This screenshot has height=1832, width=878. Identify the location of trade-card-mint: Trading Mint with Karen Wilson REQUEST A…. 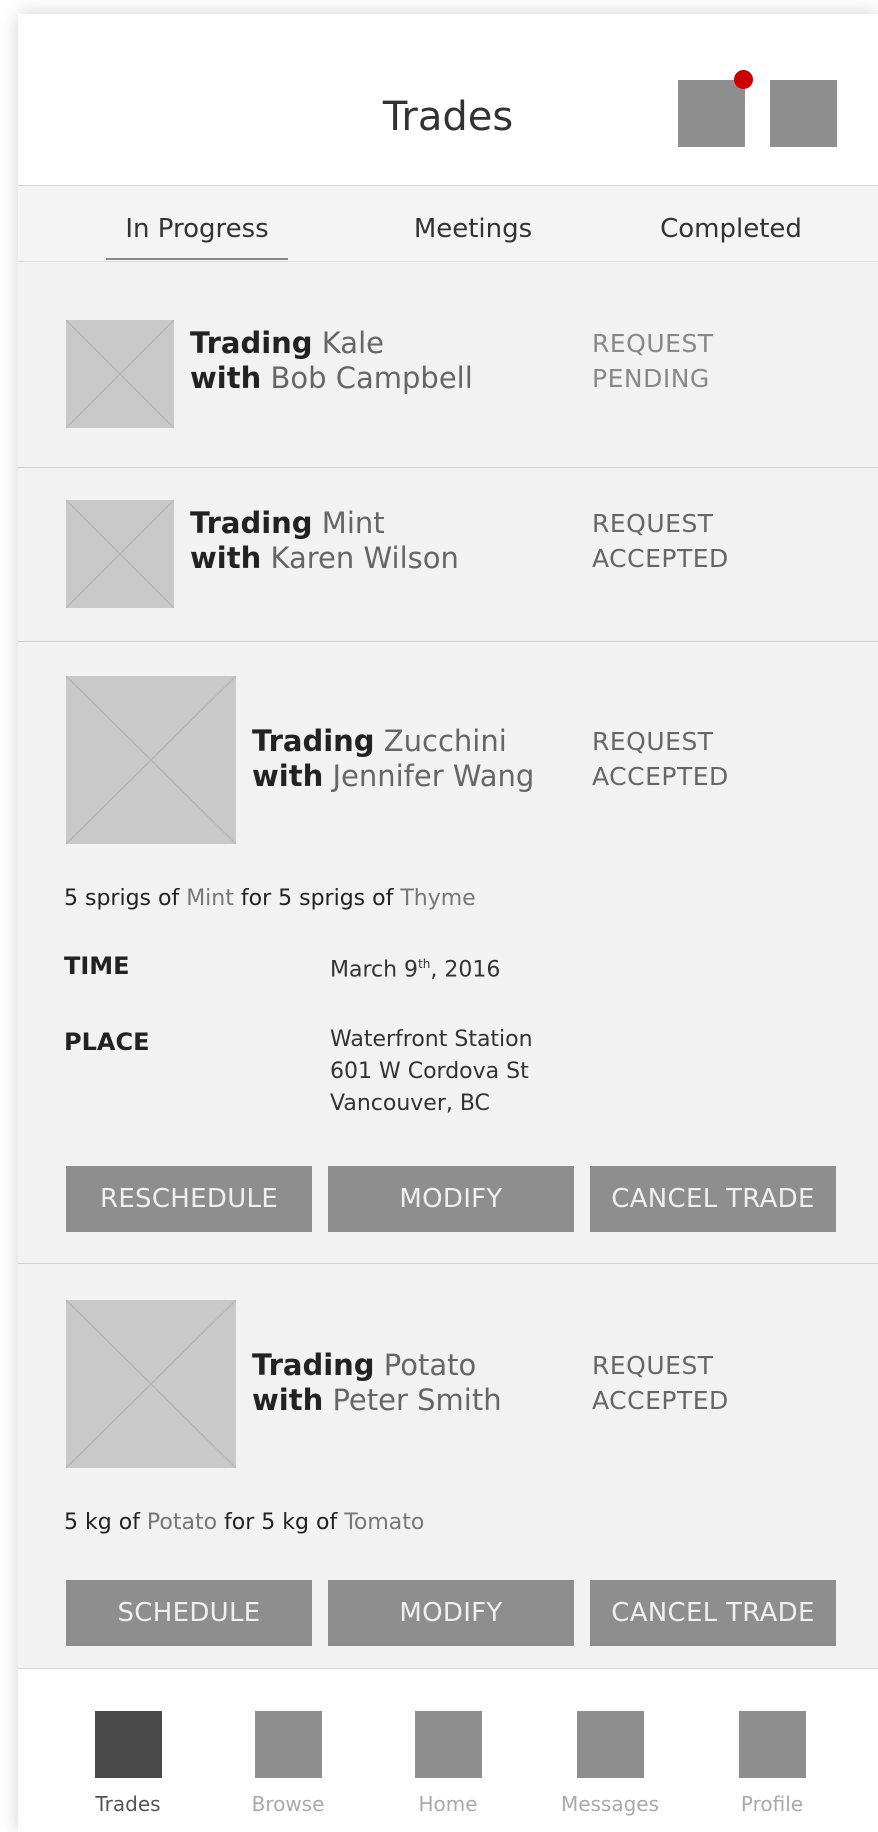
(448, 555).